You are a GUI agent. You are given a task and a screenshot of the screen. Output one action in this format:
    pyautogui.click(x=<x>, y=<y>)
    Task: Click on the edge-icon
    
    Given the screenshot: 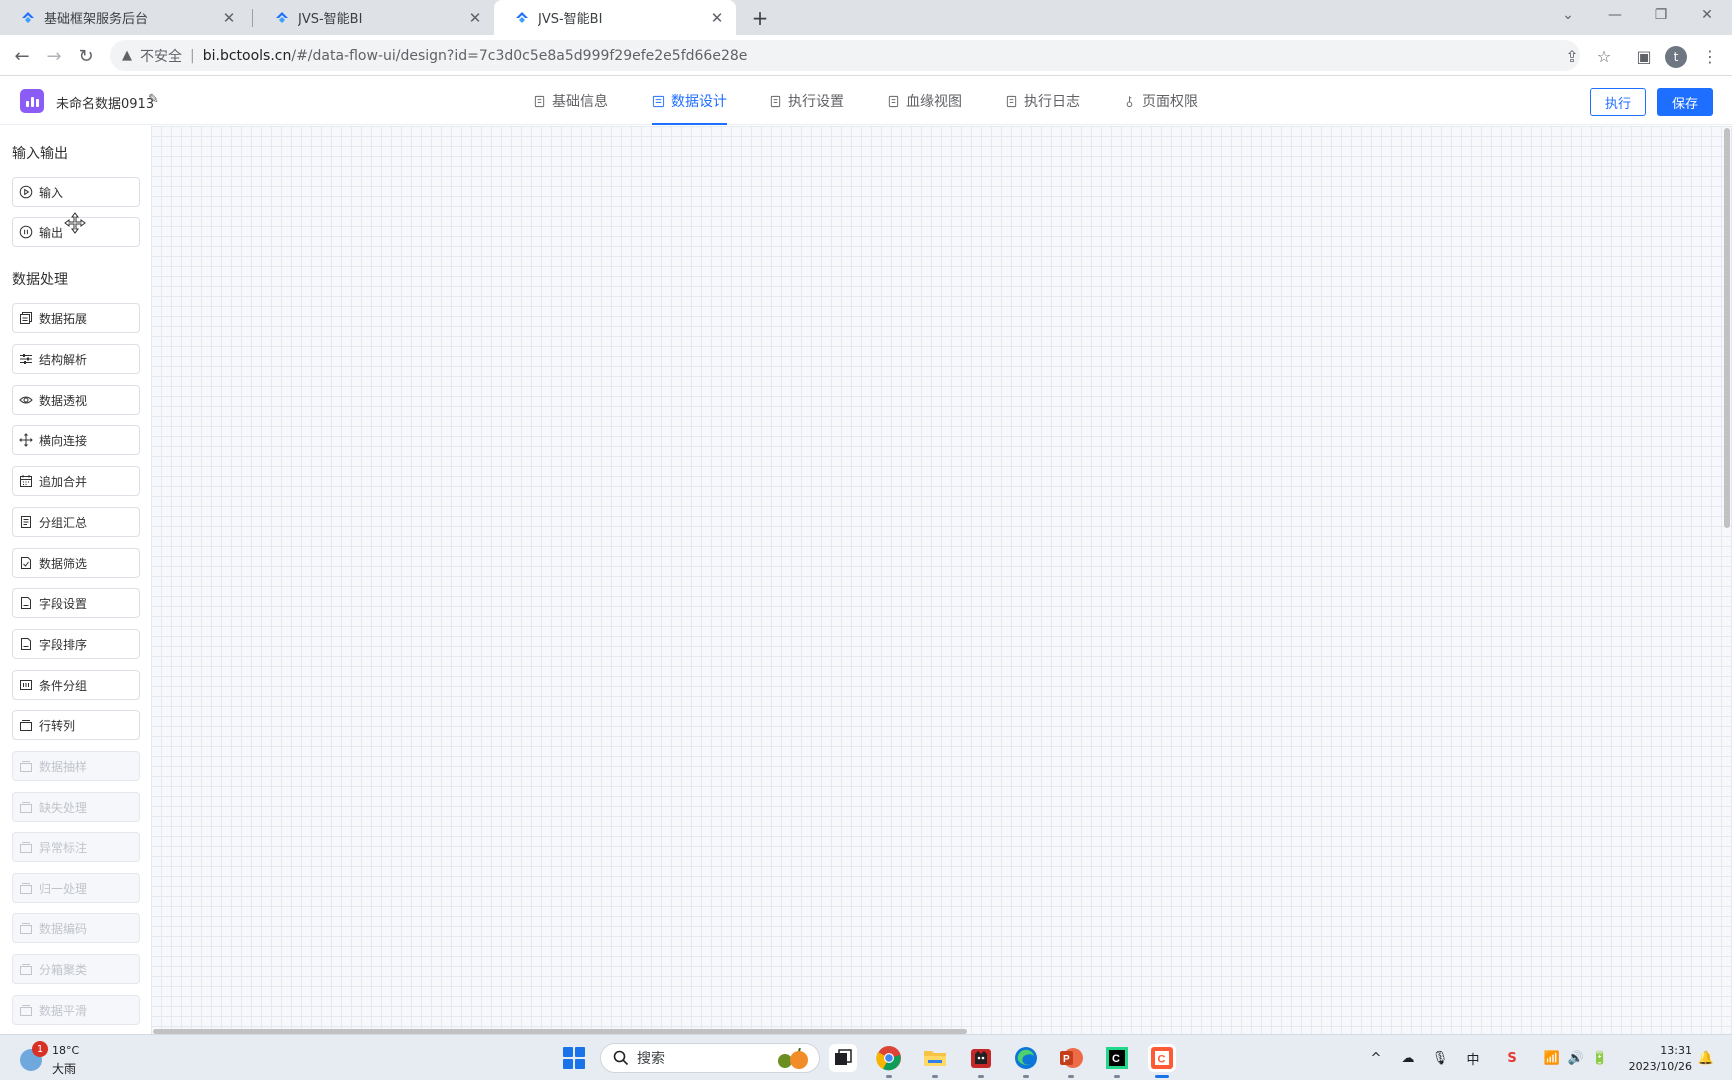 What is the action you would take?
    pyautogui.click(x=1026, y=1061)
    